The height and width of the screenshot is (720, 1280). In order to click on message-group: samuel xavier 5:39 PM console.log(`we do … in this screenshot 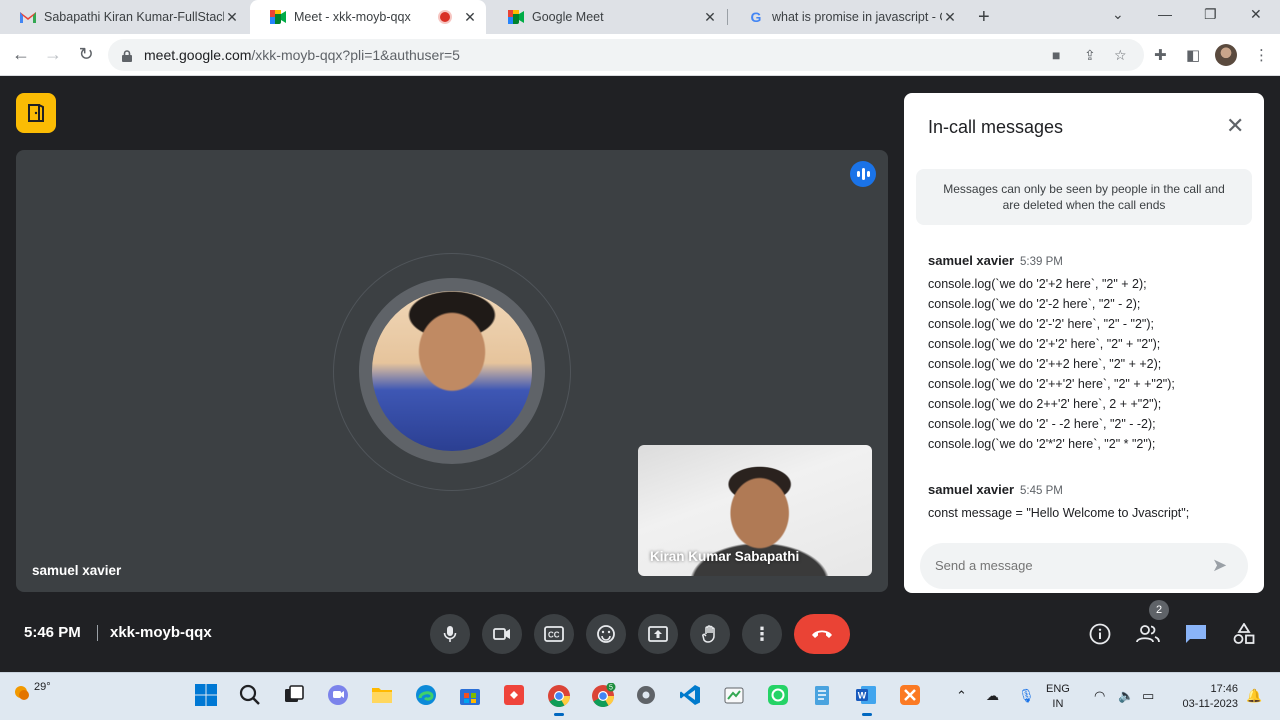, I will do `click(1088, 353)`.